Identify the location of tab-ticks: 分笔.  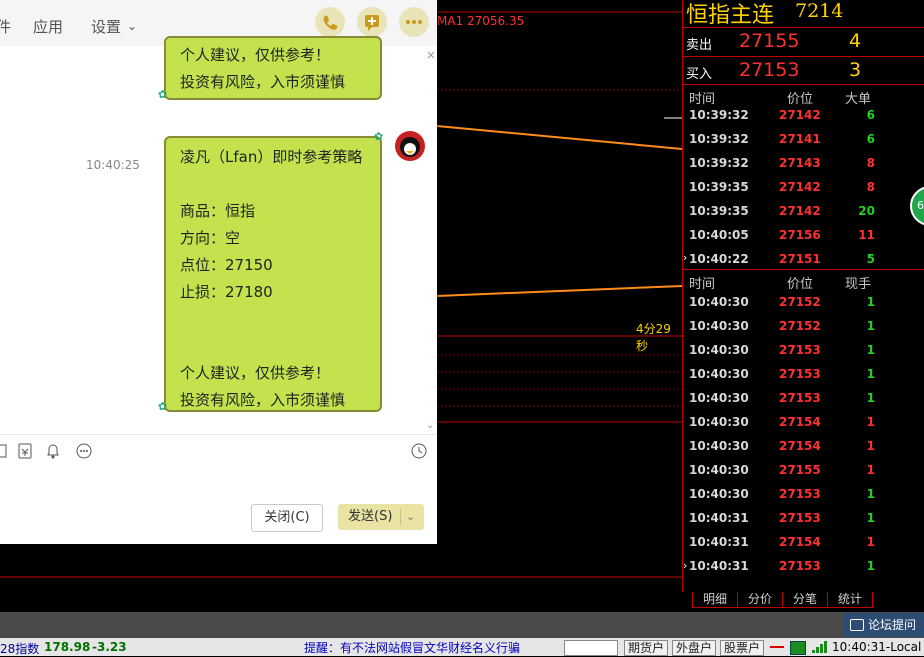
(805, 600).